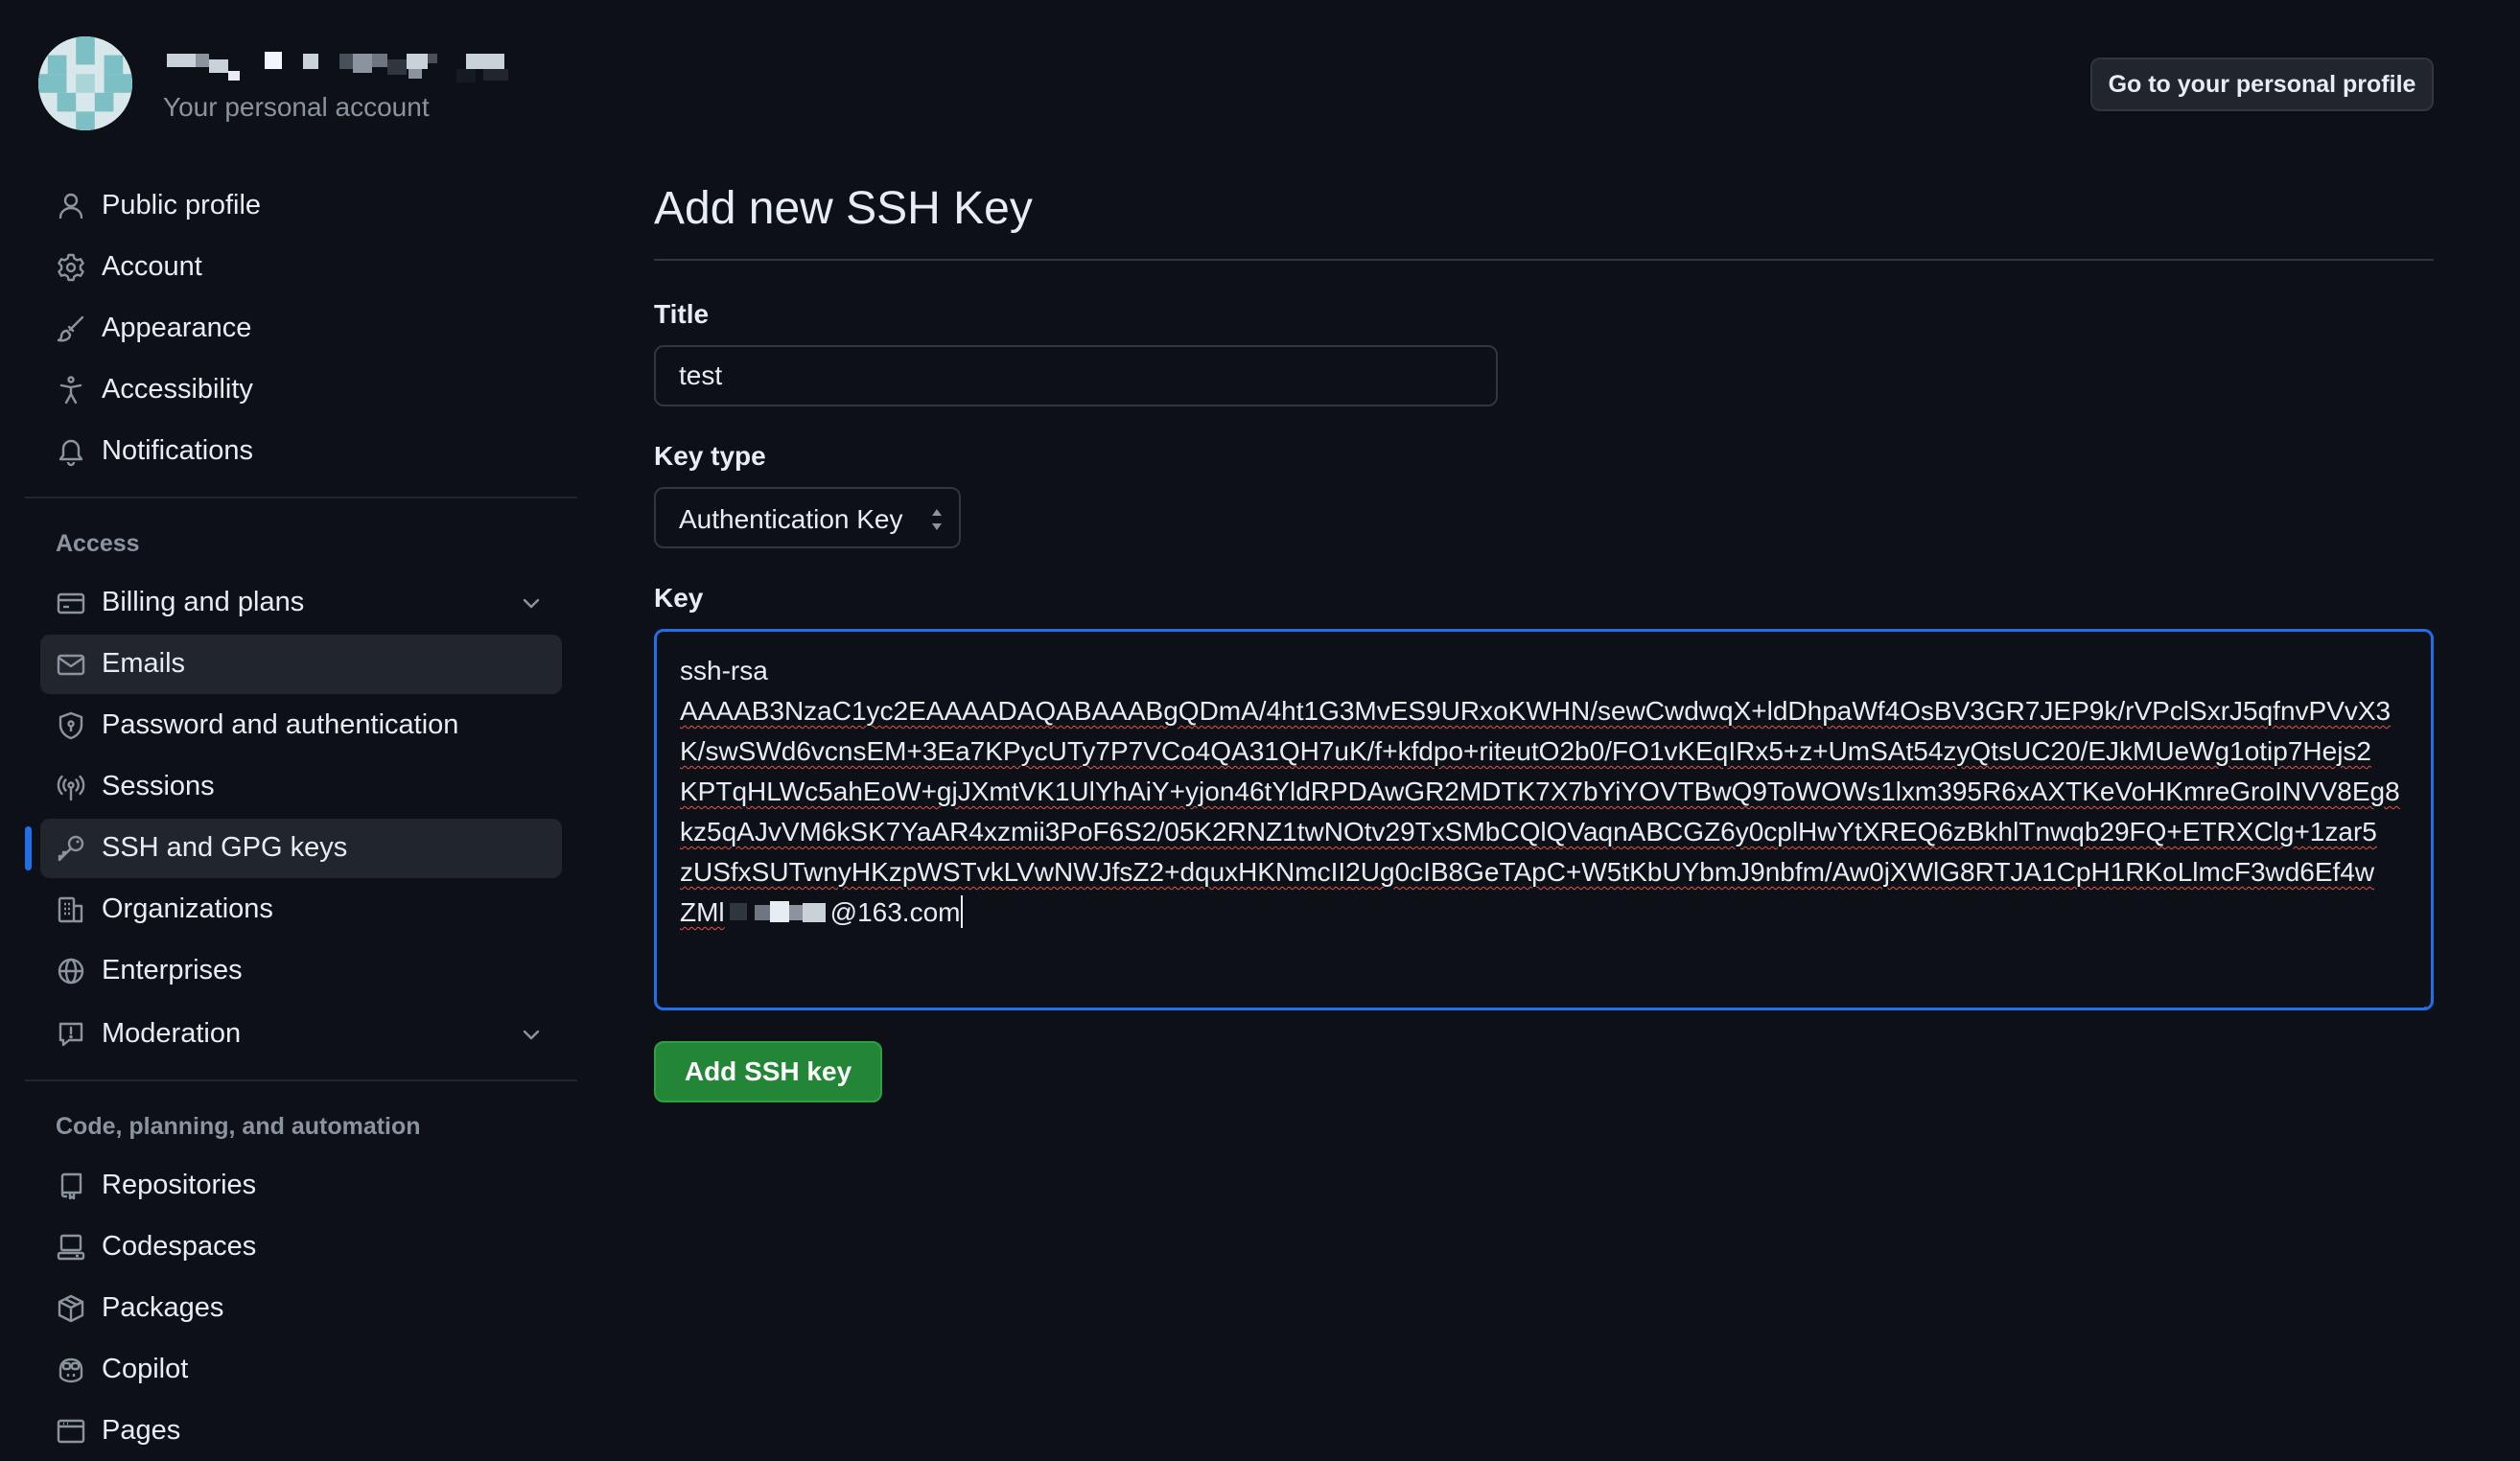  Describe the element at coordinates (71, 451) in the screenshot. I see `bell-icon` at that location.